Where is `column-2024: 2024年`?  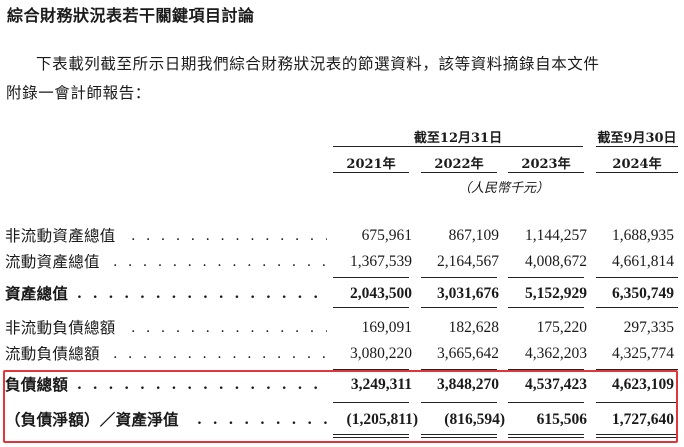 column-2024: 2024年 is located at coordinates (637, 164).